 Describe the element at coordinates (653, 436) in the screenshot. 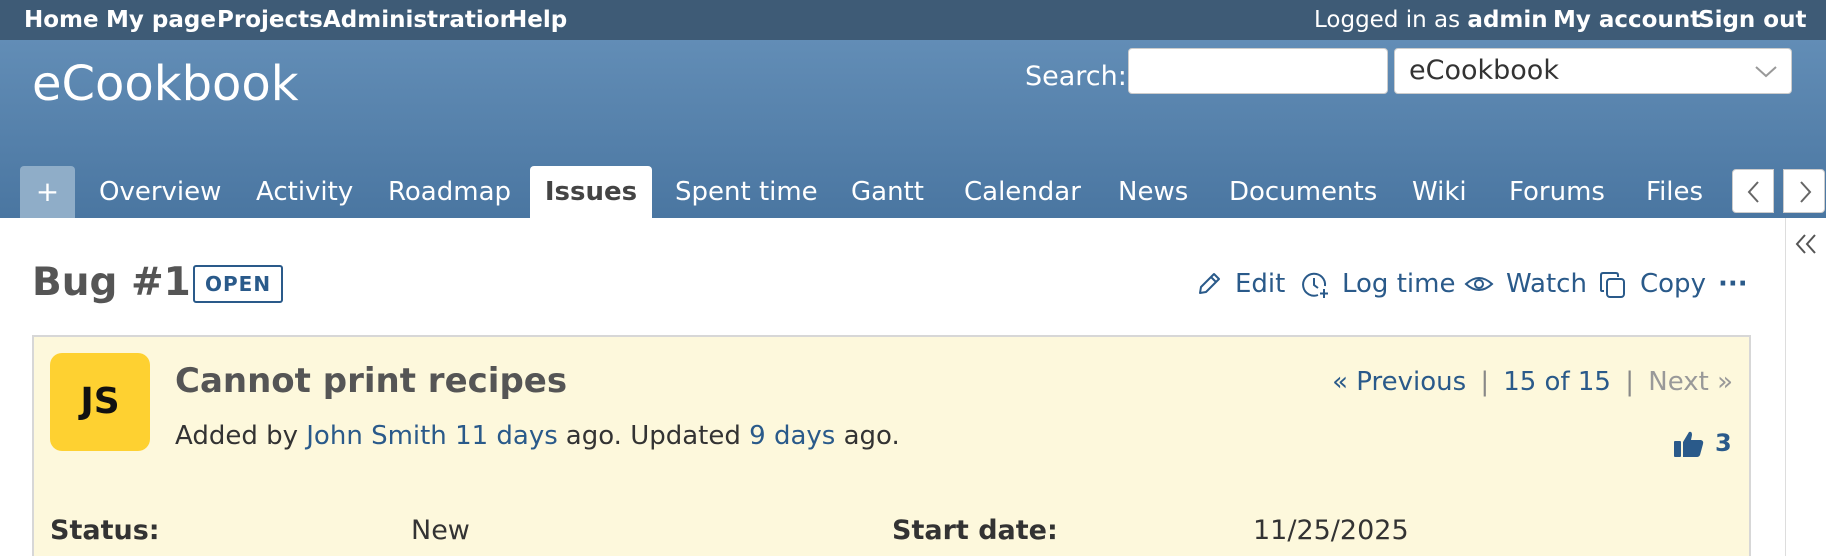

I see `ago-updated-text: ago. Updated` at that location.